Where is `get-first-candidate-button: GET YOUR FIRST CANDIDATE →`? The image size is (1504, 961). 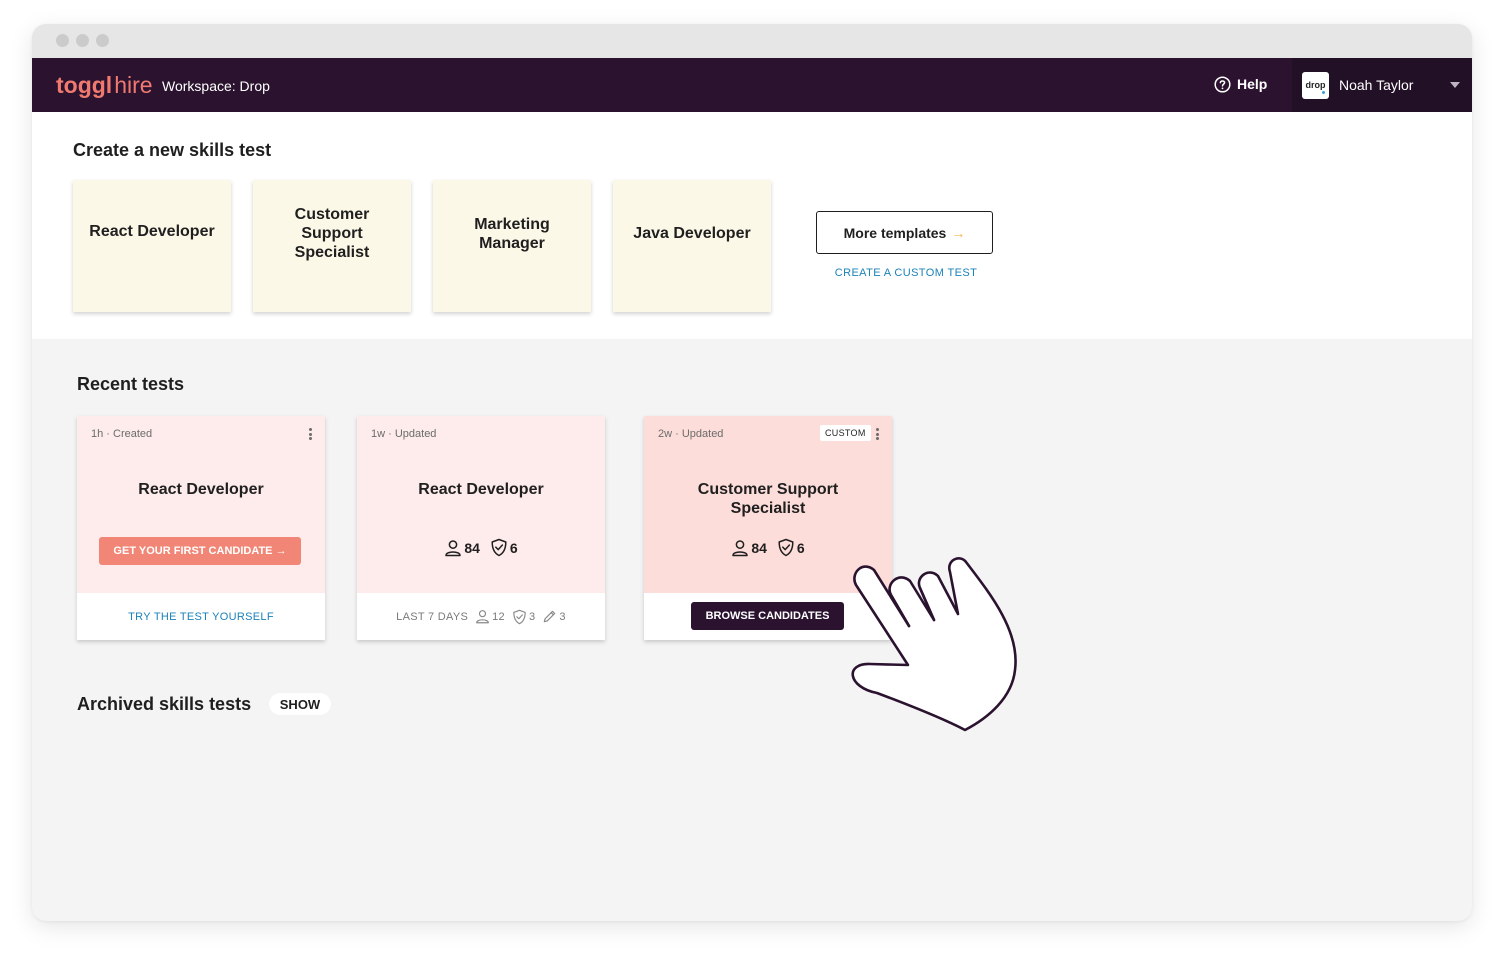
get-first-candidate-button: GET YOUR FIRST CANDIDATE → is located at coordinates (200, 551).